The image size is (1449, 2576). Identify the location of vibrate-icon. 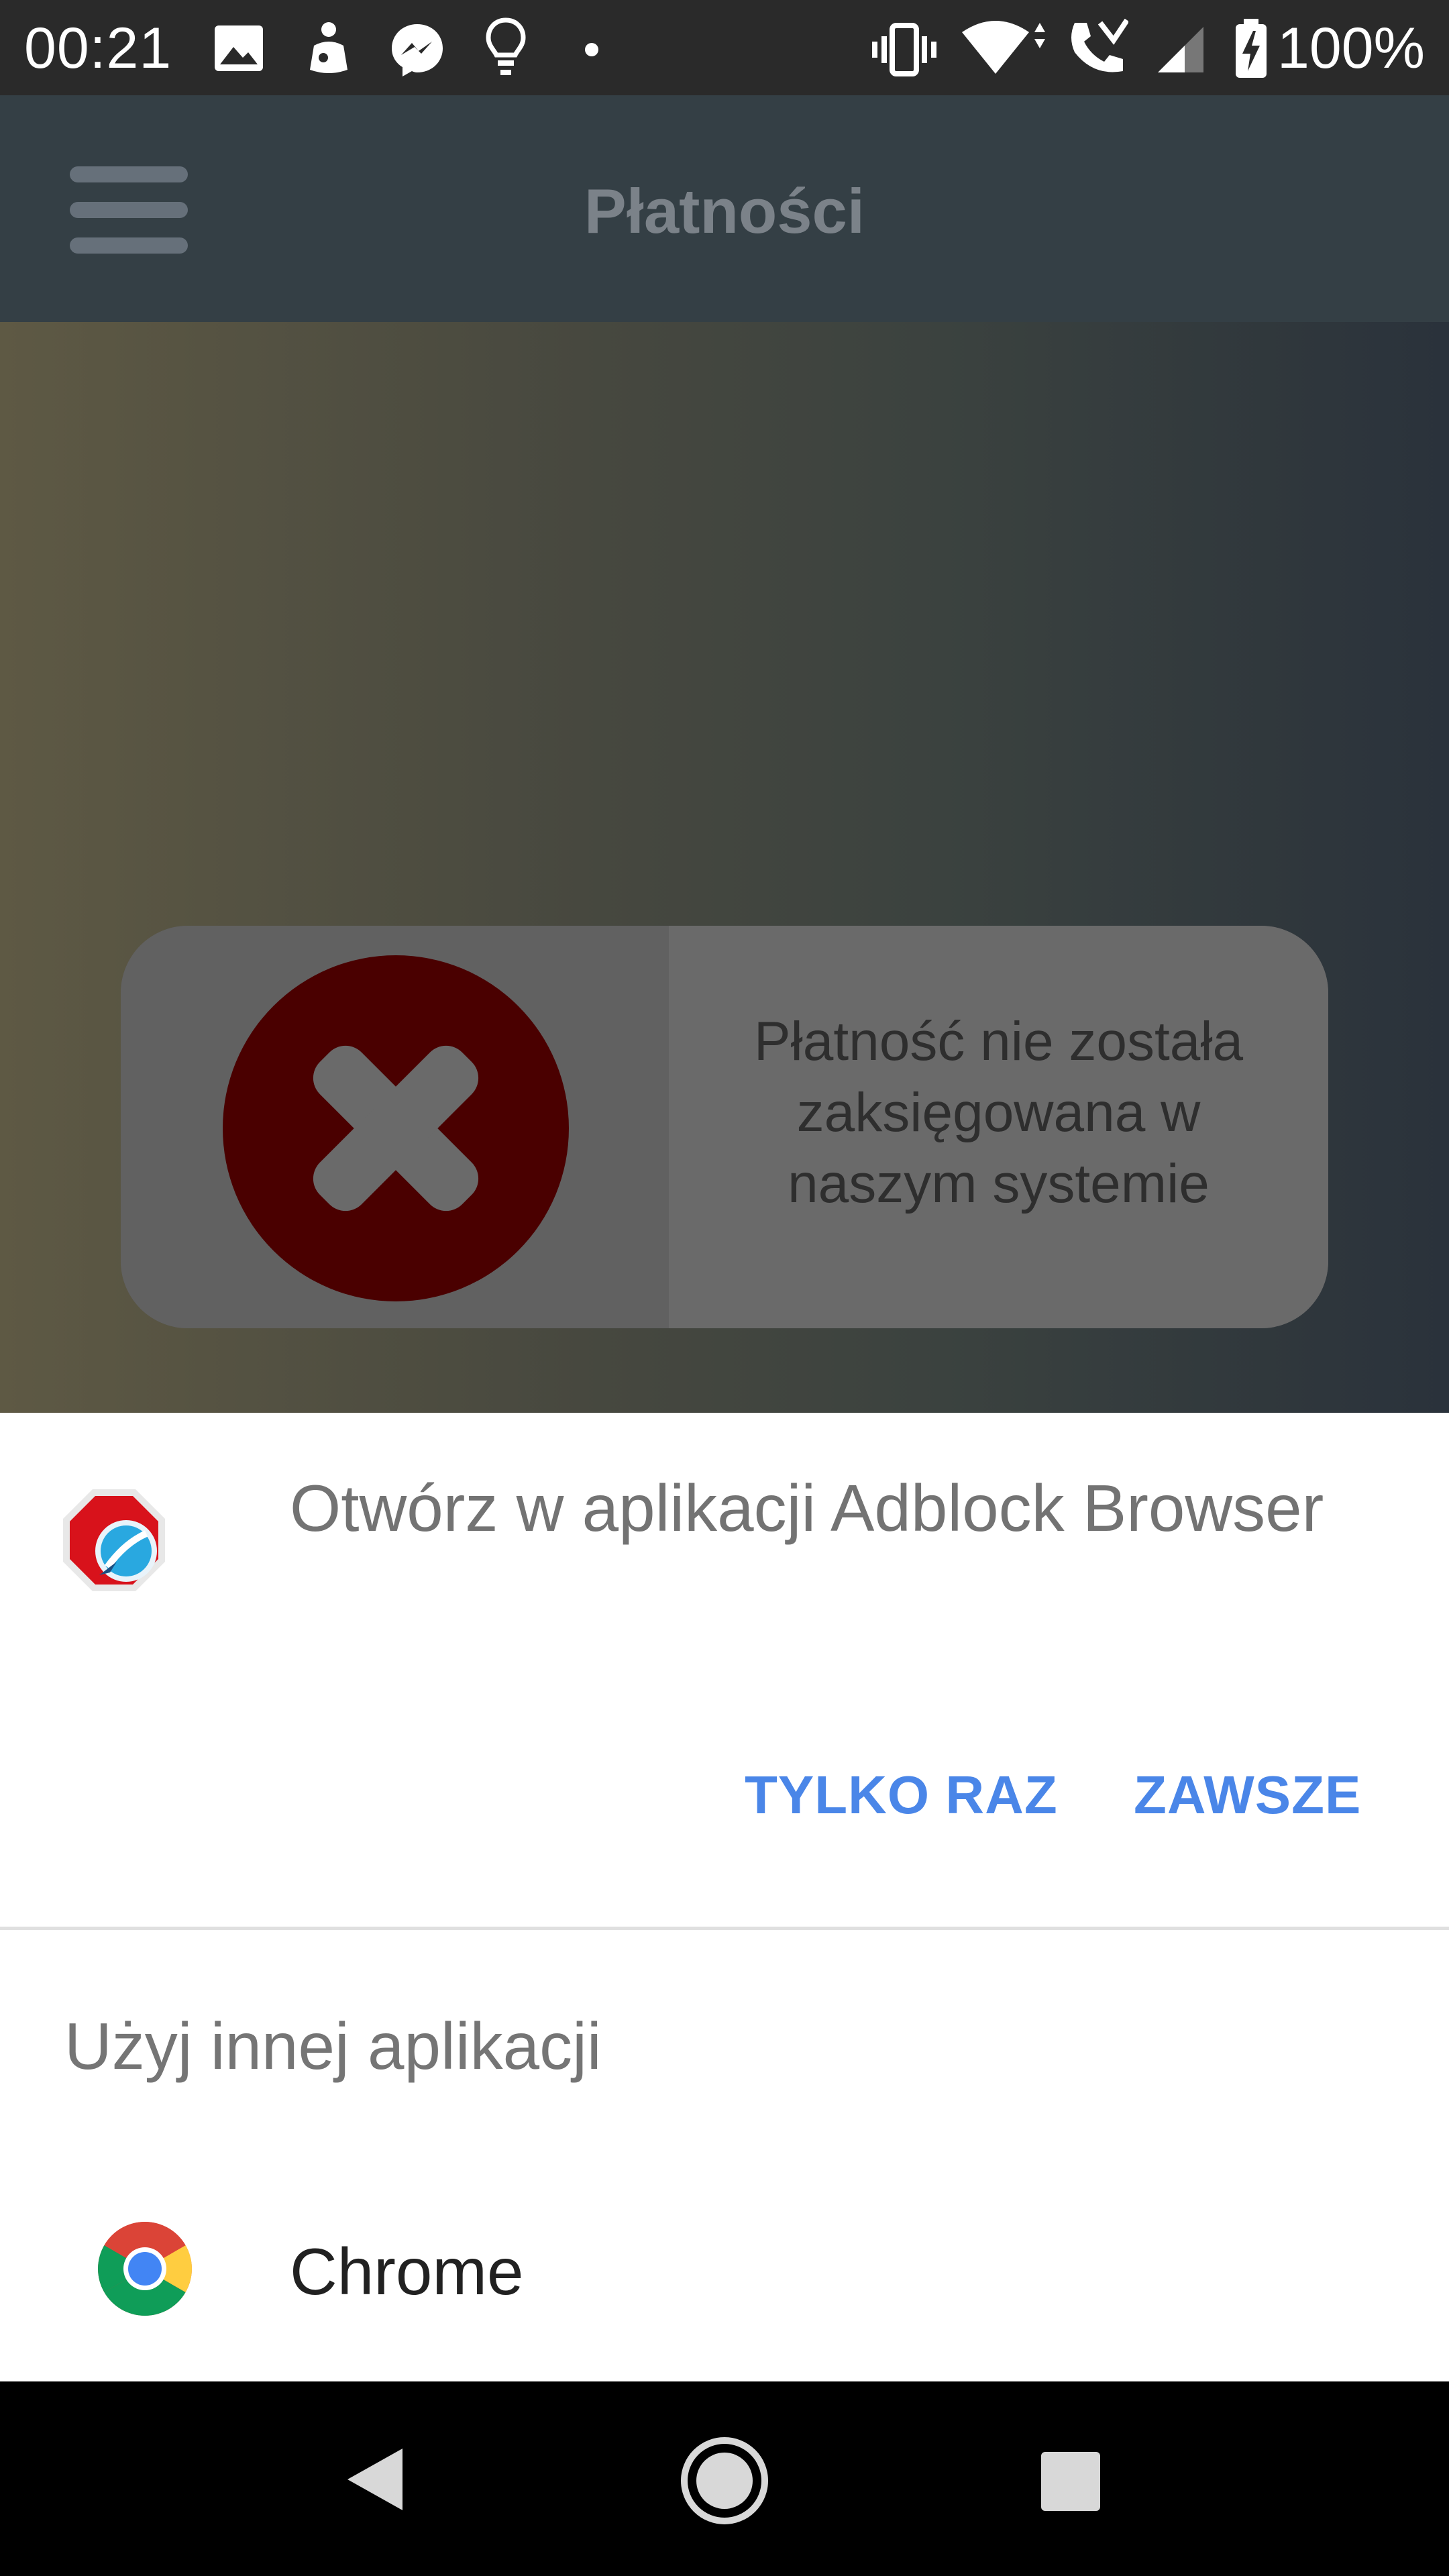
(904, 49).